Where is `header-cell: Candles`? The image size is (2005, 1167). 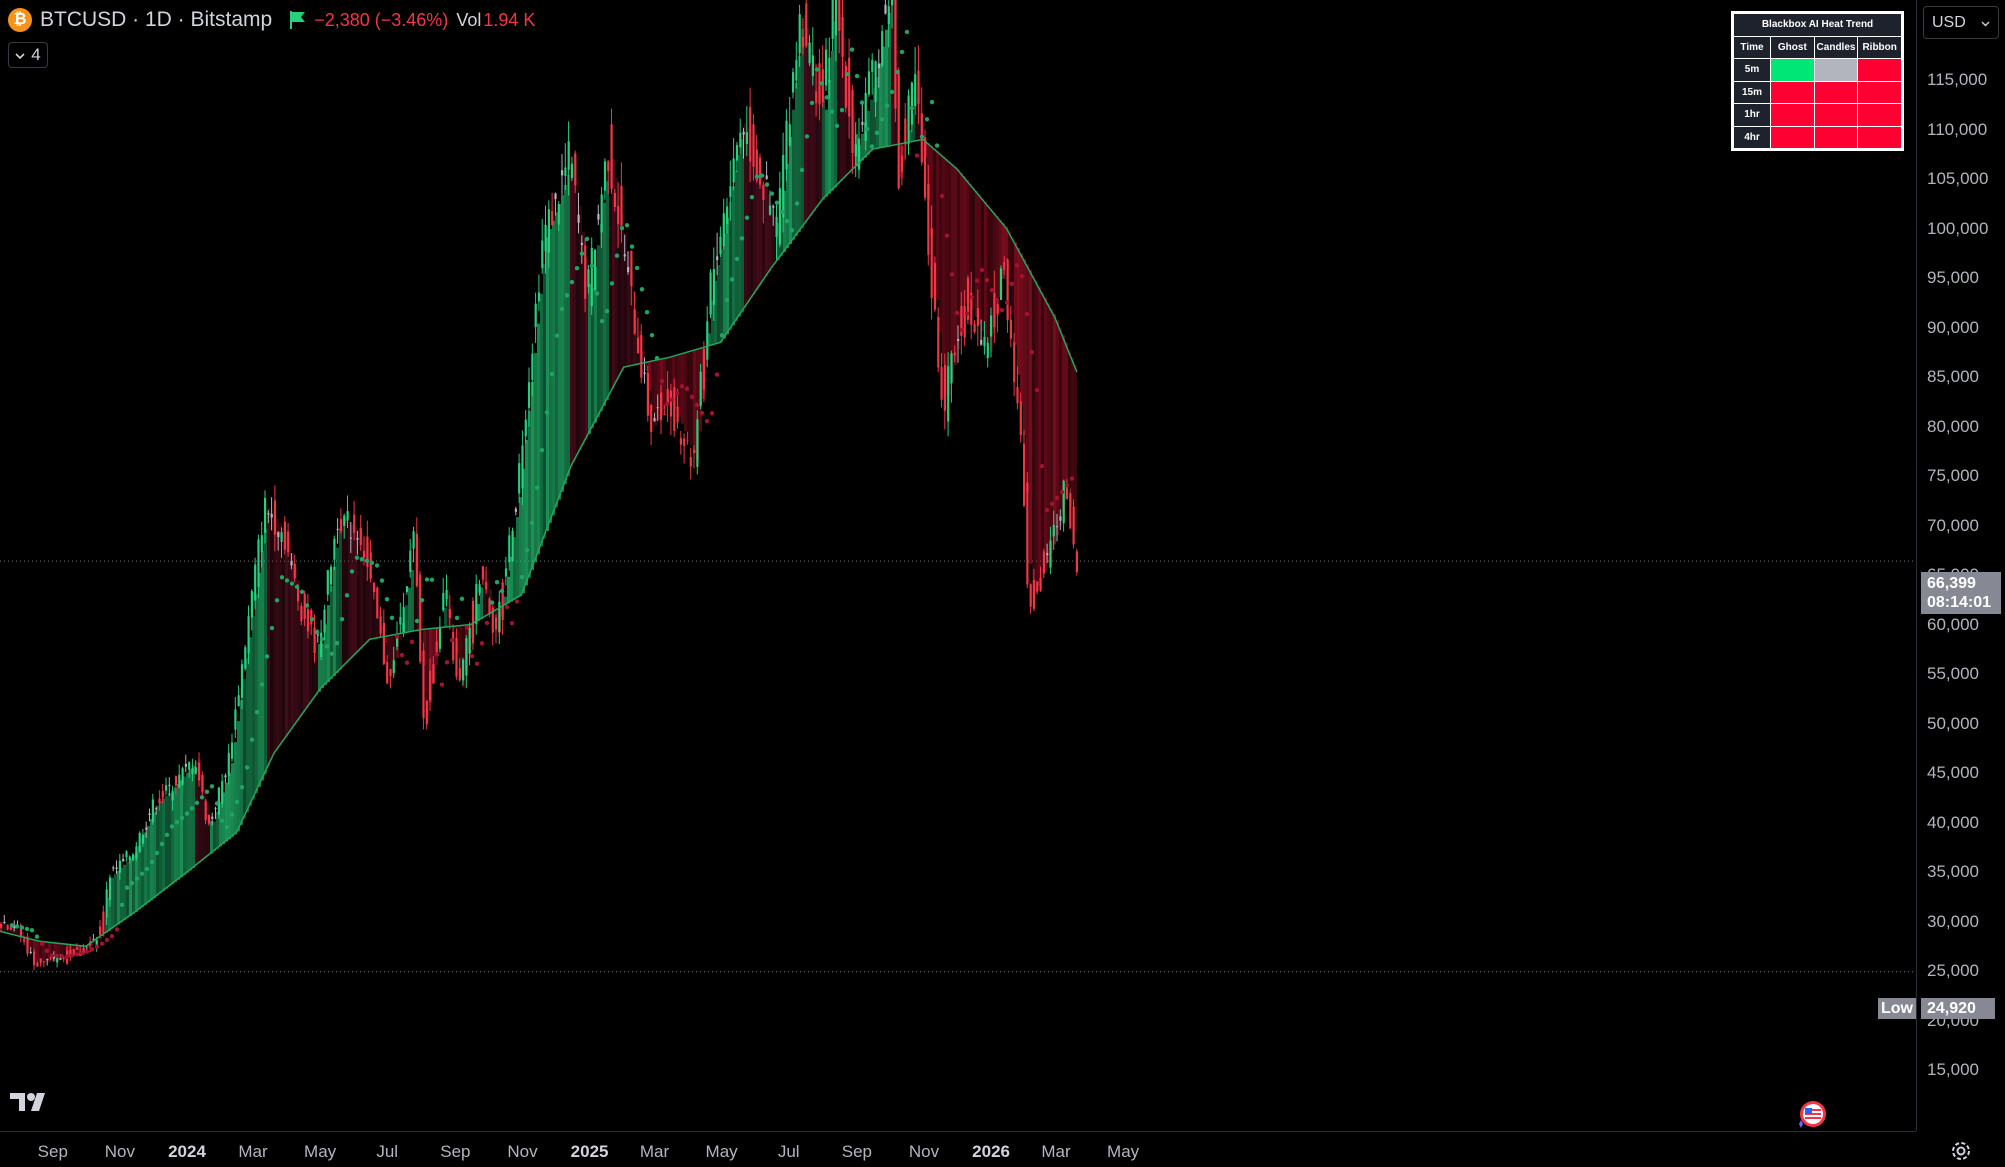 header-cell: Candles is located at coordinates (1837, 47).